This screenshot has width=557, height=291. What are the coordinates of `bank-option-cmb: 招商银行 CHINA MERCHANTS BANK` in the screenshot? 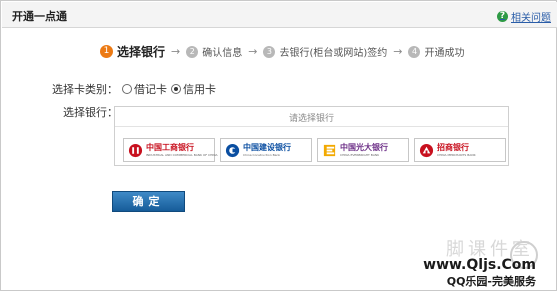 It's located at (460, 150).